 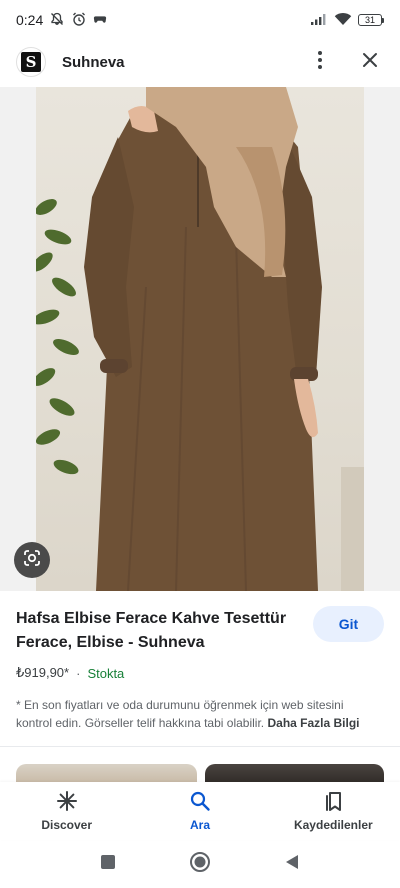 What do you see at coordinates (313, 723) in the screenshot?
I see `more-info-link: Daha Fazla Bilgi` at bounding box center [313, 723].